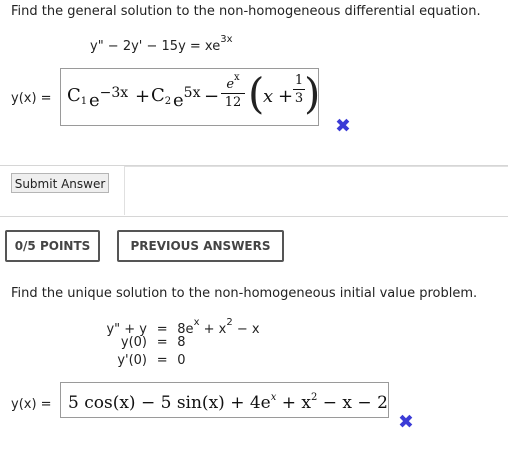 Image resolution: width=508 pixels, height=456 pixels. I want to click on answer-1-field: C1 e−3x + C2 e5x − ex 12 ( x + 1 3 ), so click(190, 97).